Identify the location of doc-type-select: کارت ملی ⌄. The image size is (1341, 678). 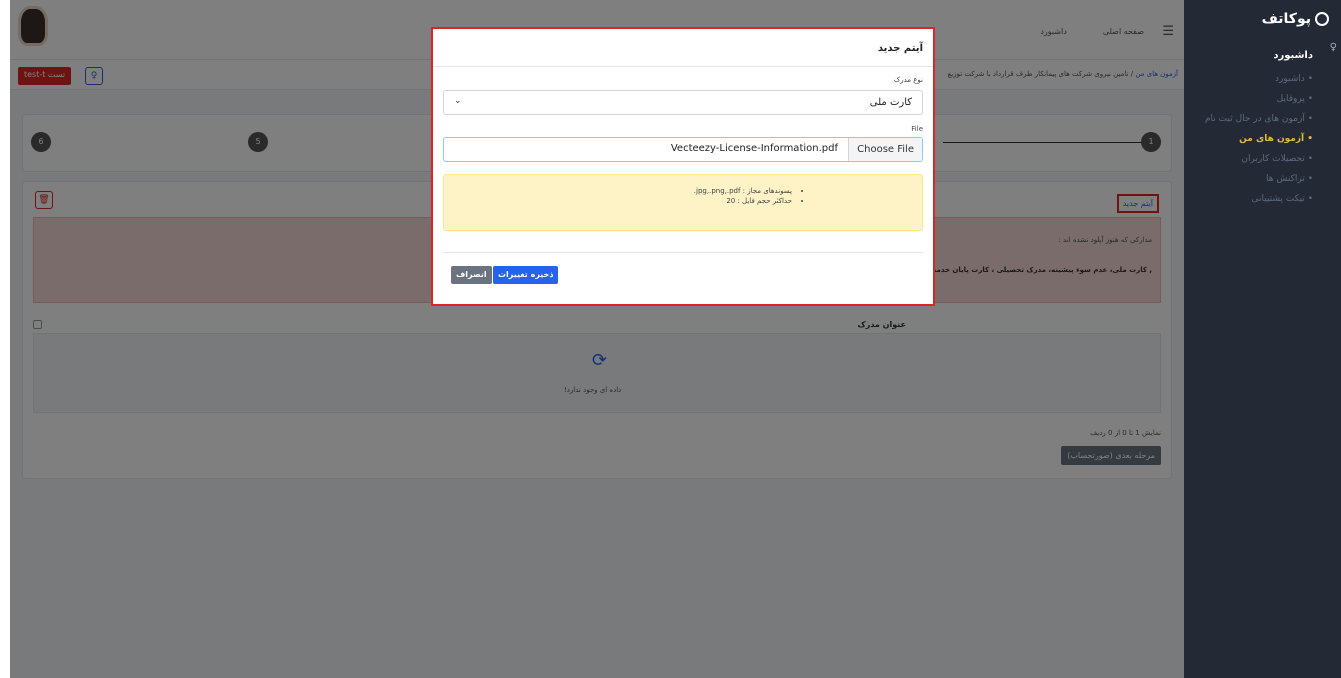
(683, 102).